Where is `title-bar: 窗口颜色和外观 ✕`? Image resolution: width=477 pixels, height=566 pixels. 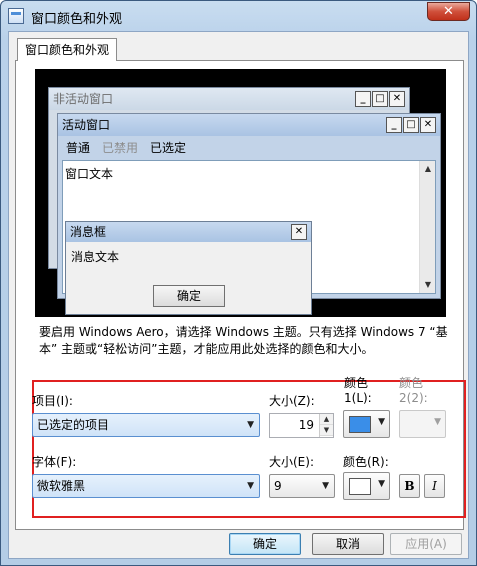
title-bar: 窗口颜色和外观 ✕ is located at coordinates (238, 16).